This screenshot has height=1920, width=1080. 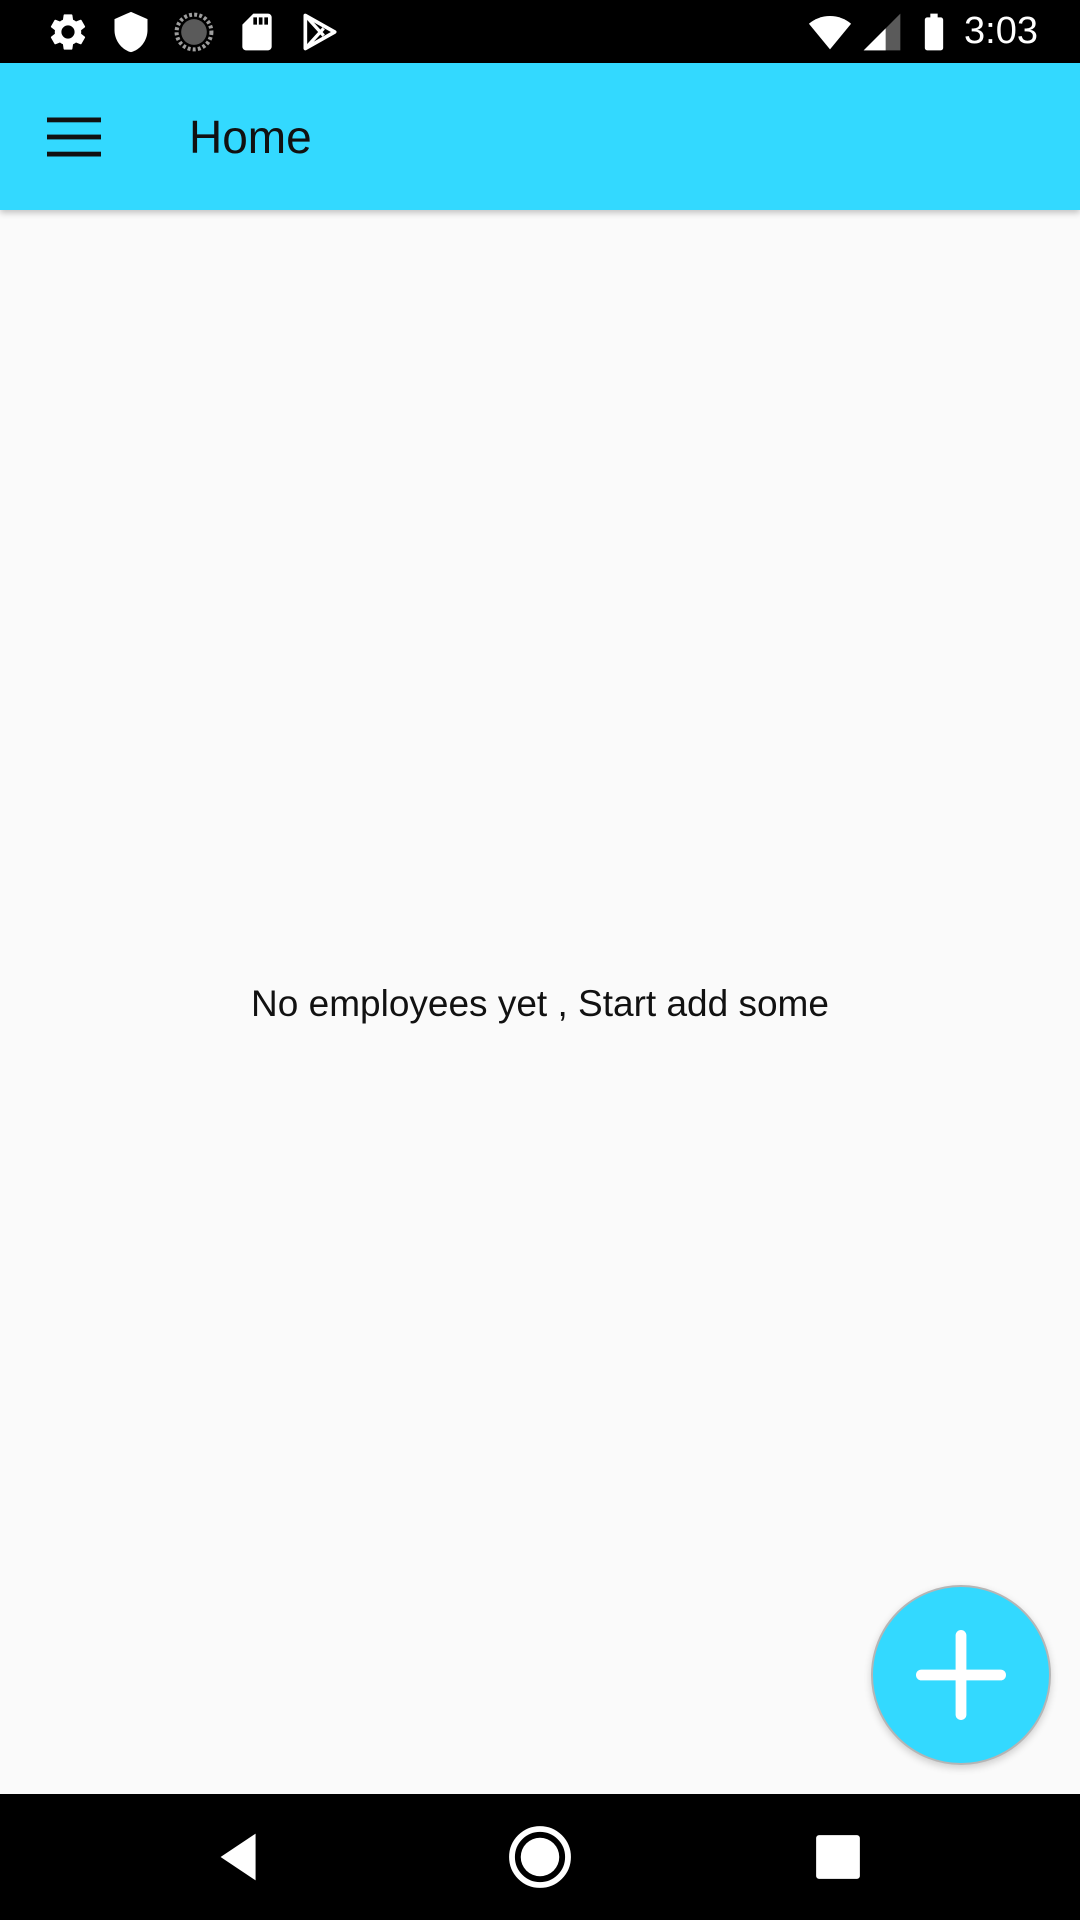 I want to click on home-button, so click(x=540, y=1857).